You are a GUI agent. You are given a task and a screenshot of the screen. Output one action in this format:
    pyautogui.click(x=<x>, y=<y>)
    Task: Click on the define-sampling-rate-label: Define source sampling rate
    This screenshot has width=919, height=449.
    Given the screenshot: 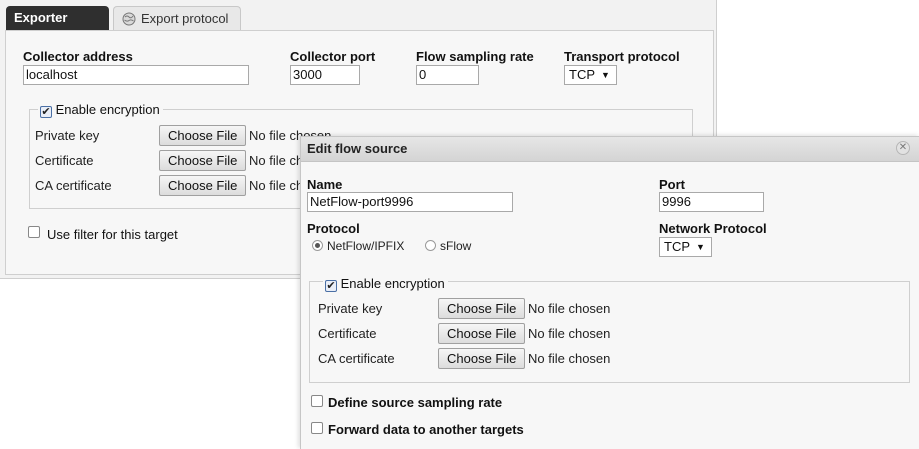 What is the action you would take?
    pyautogui.click(x=415, y=402)
    